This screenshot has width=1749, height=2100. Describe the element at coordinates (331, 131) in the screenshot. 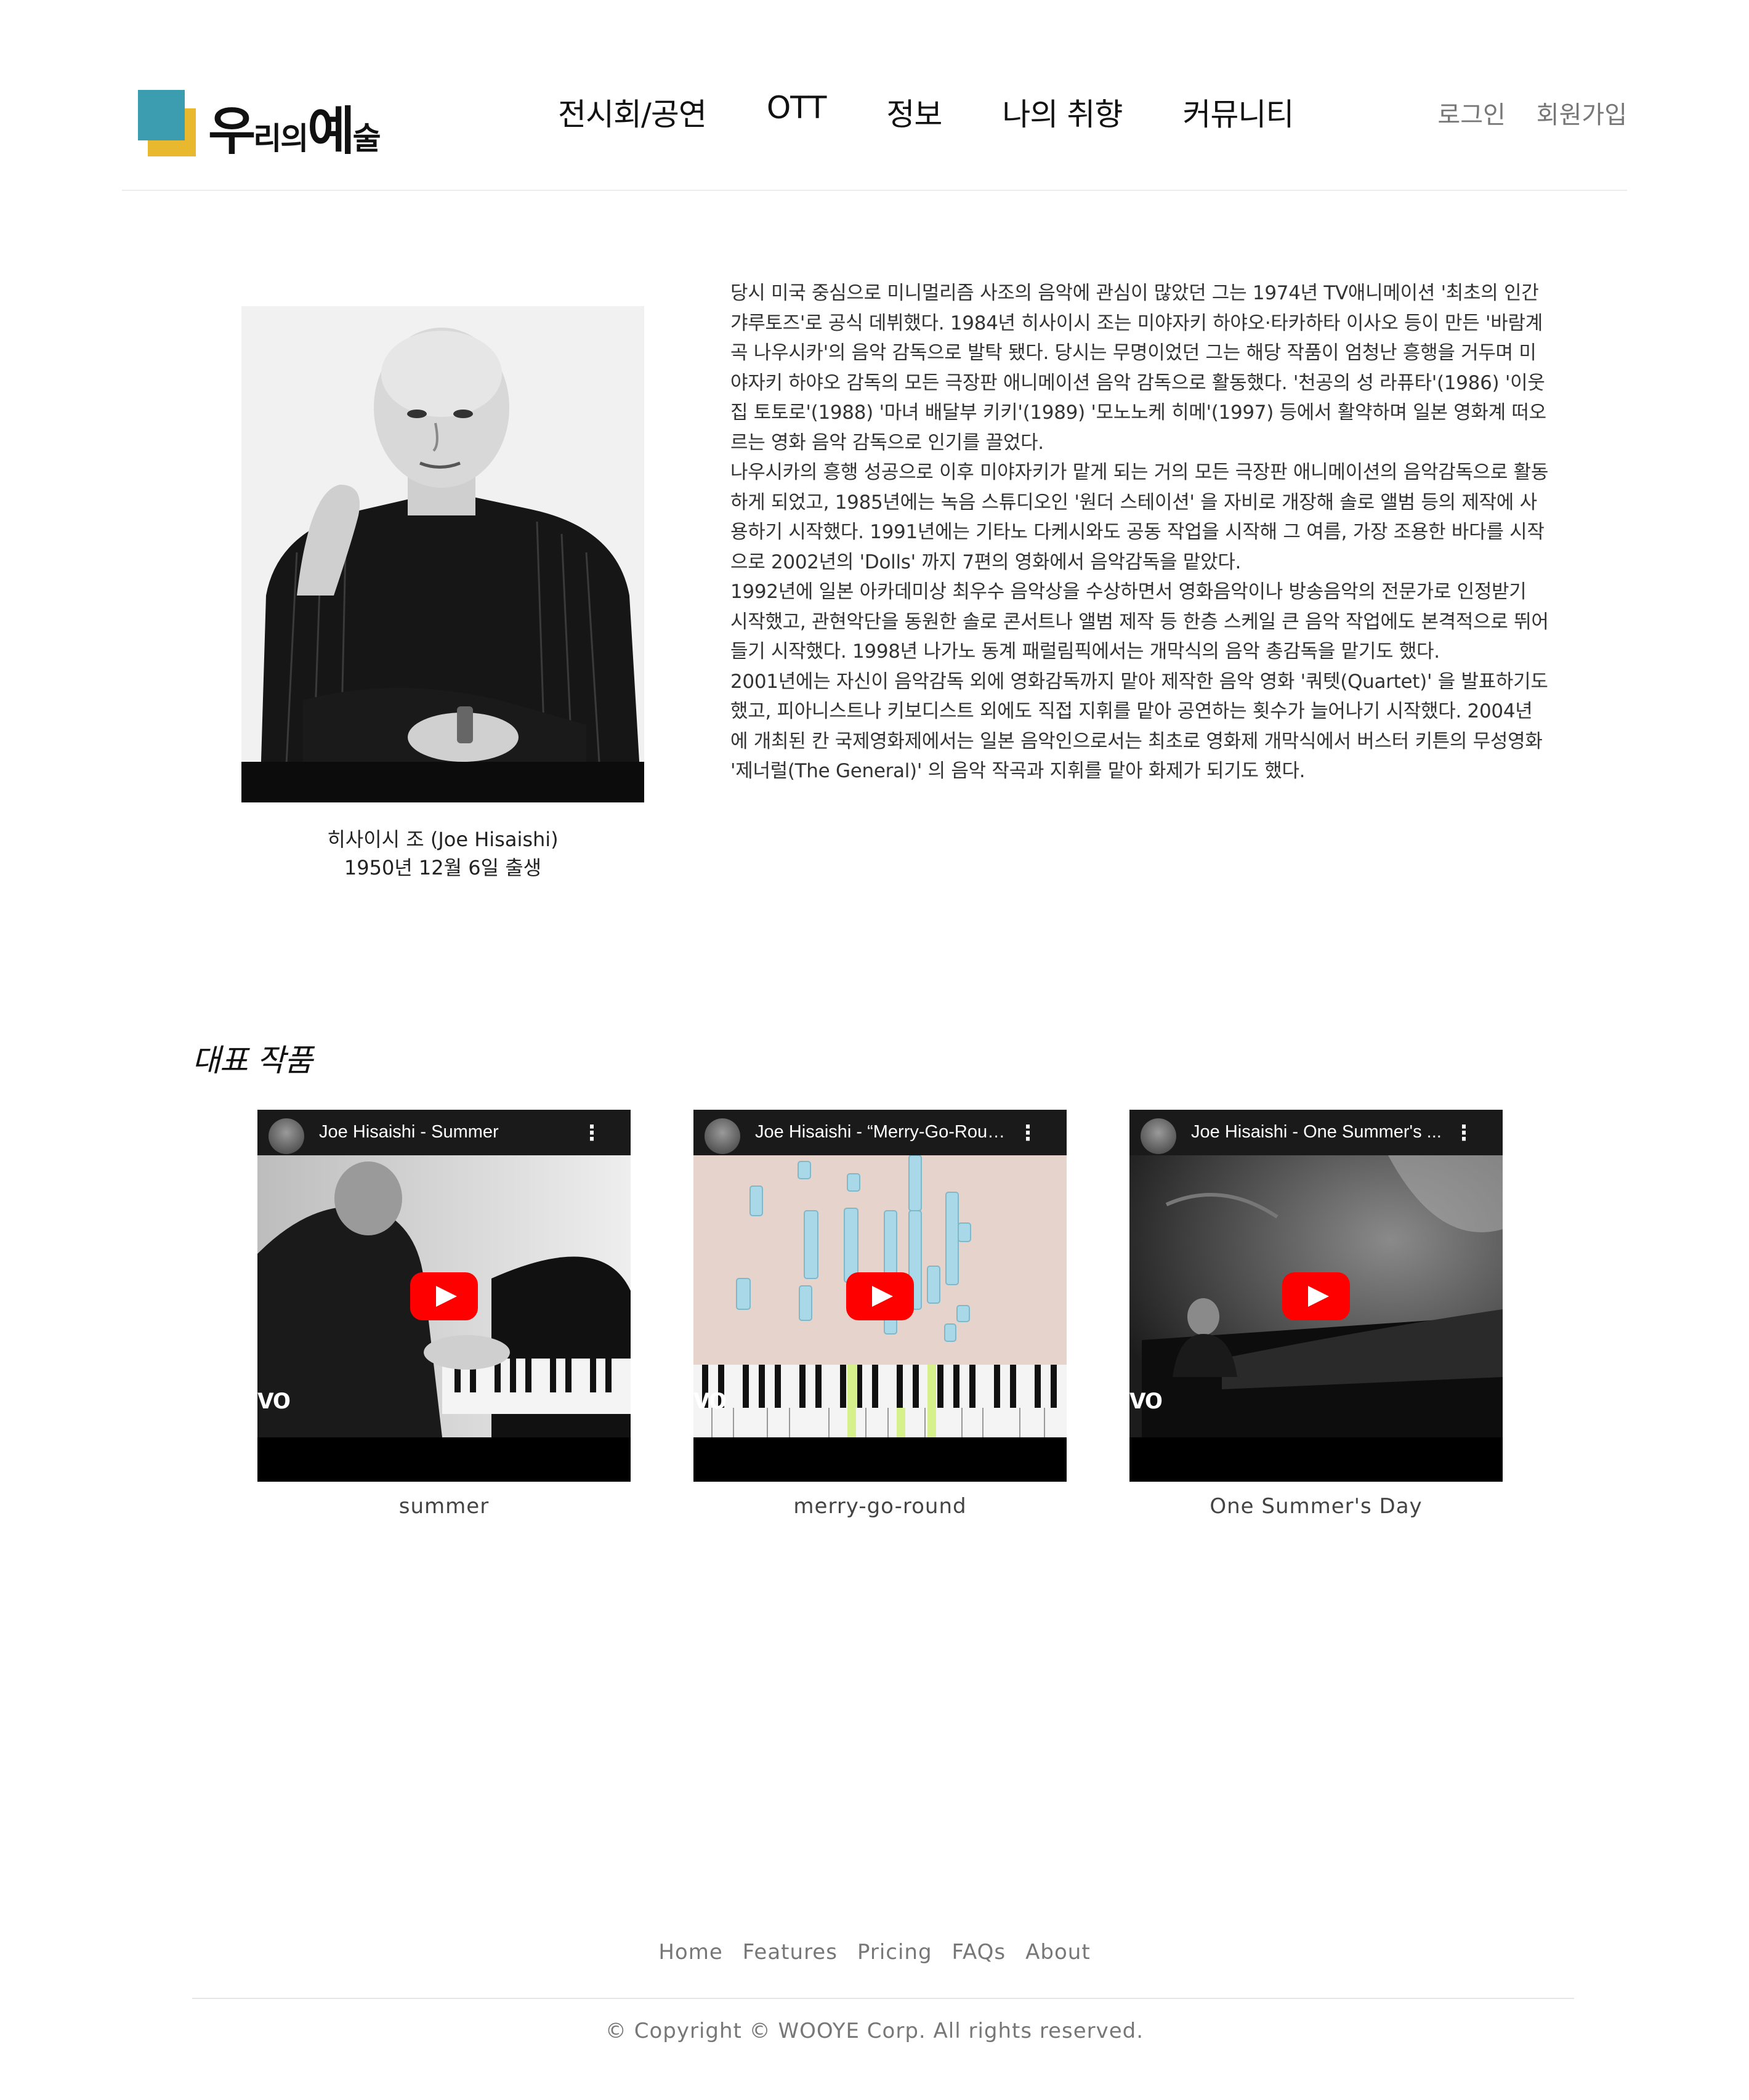

I see `logo-char-3: 예` at that location.